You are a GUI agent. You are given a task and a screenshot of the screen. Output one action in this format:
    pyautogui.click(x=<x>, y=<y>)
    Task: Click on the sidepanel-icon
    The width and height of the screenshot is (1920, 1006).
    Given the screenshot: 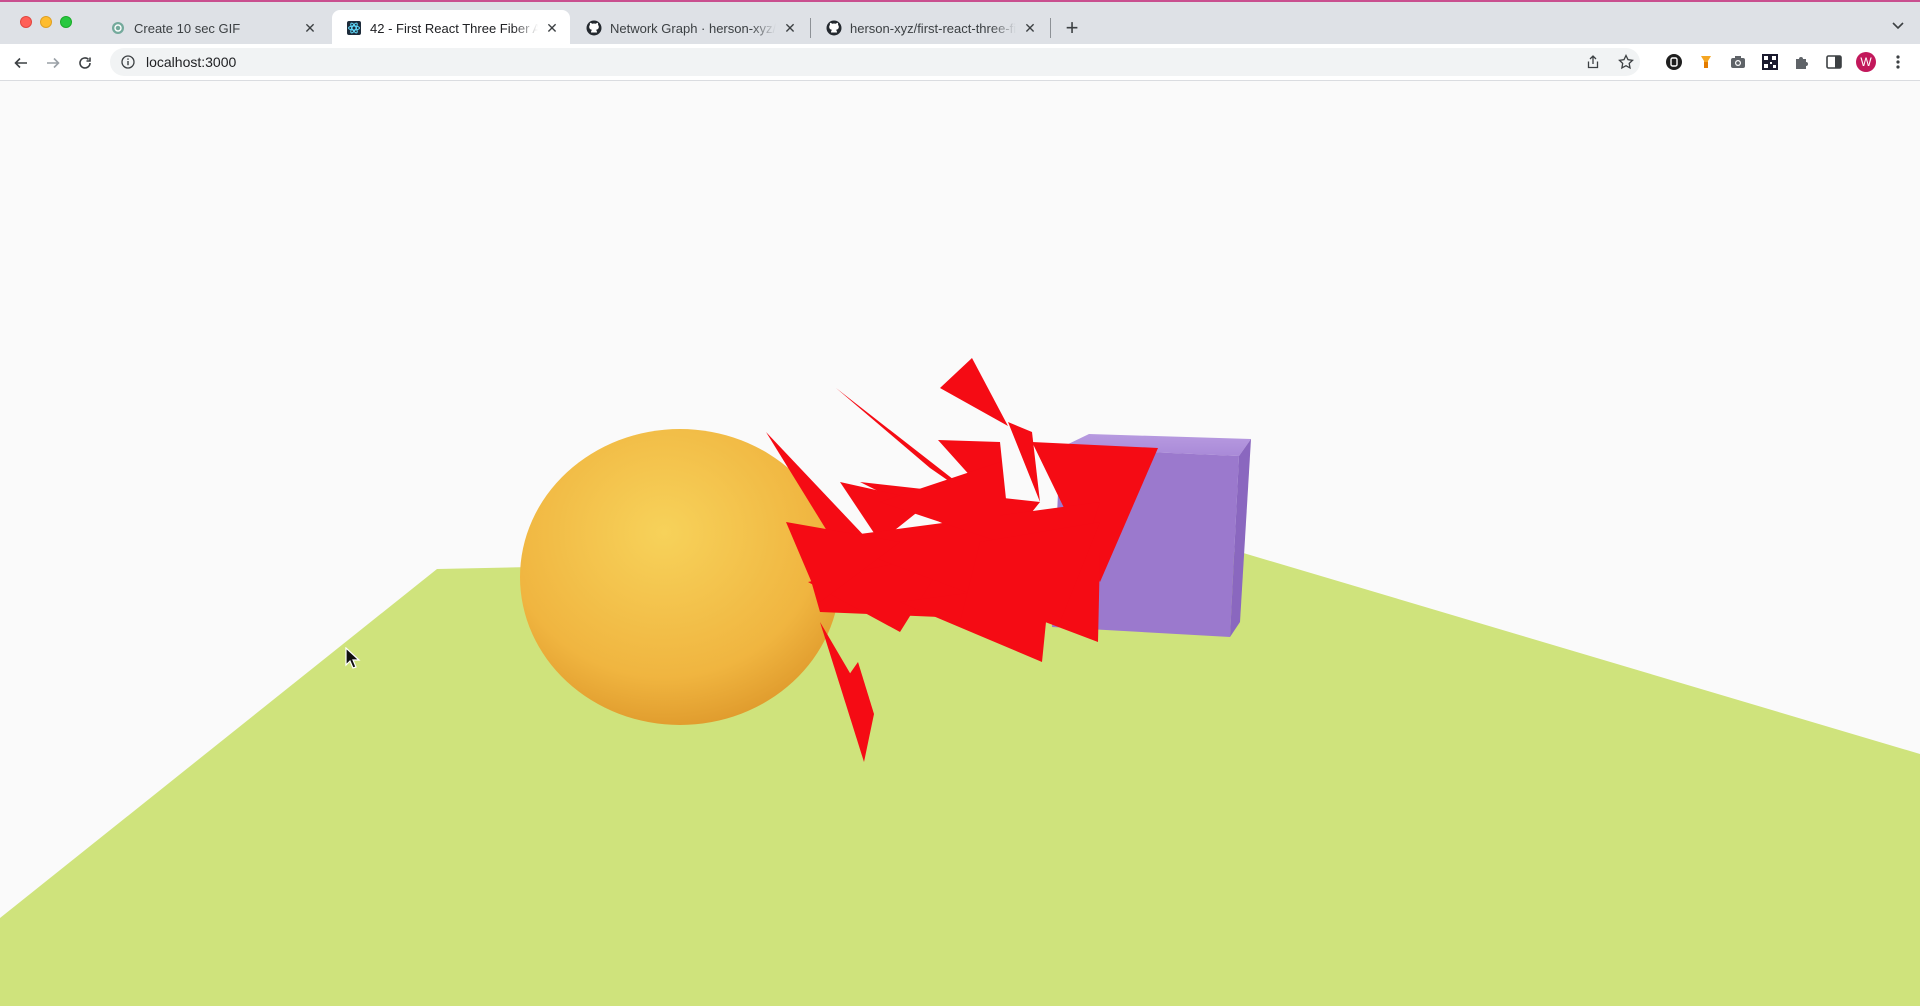 What is the action you would take?
    pyautogui.click(x=1834, y=62)
    